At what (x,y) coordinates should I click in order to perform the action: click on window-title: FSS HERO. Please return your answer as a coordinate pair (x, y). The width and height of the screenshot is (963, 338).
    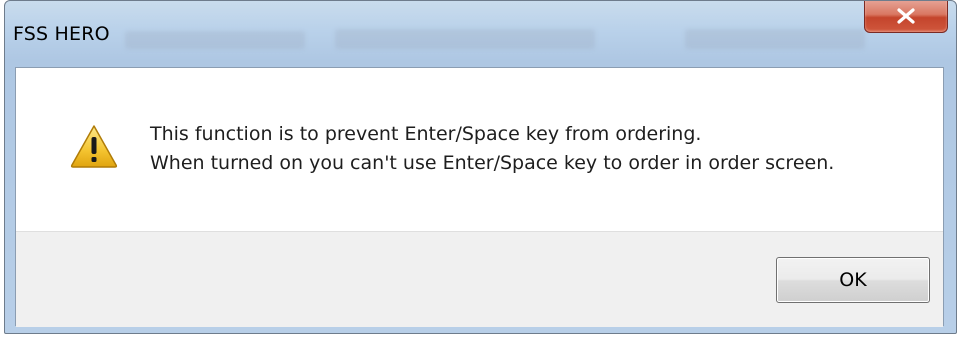
    Looking at the image, I should click on (61, 34).